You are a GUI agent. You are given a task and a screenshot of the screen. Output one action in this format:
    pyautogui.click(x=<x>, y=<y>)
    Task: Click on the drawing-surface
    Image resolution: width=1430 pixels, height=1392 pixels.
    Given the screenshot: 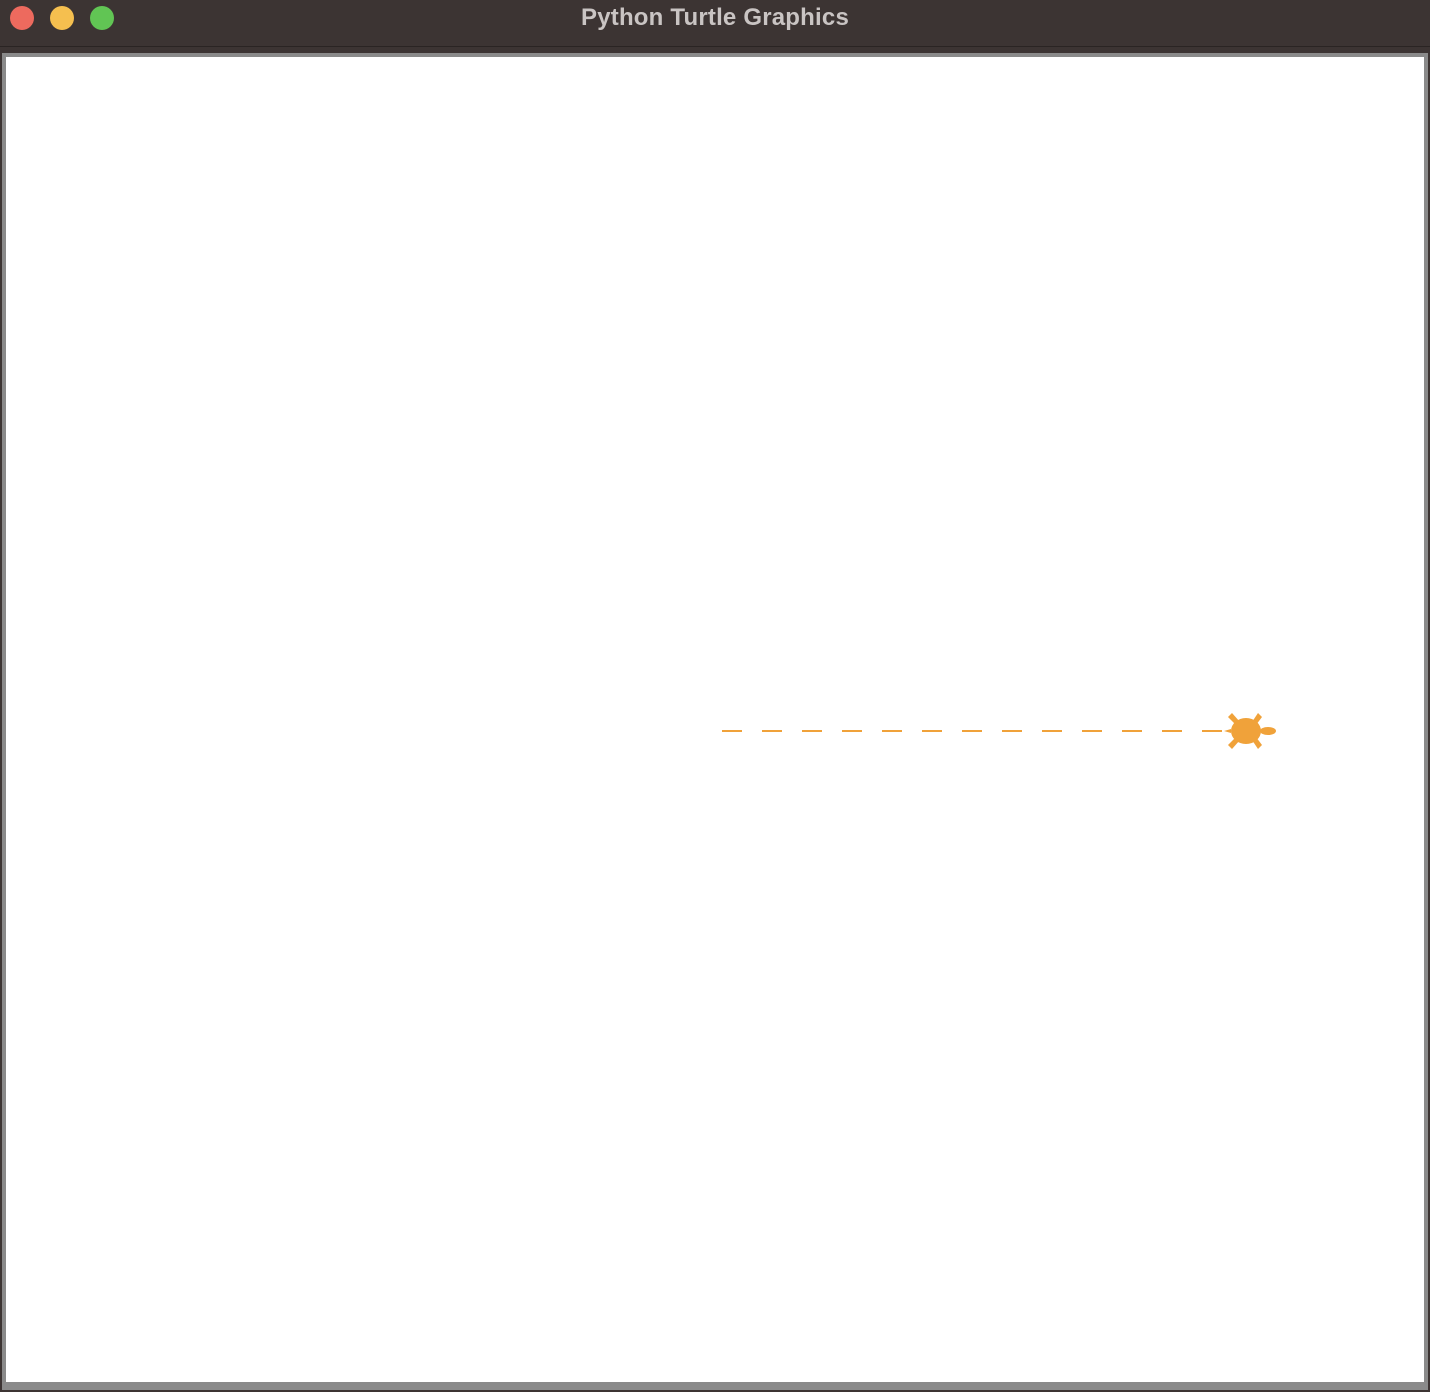 What is the action you would take?
    pyautogui.click(x=999, y=731)
    